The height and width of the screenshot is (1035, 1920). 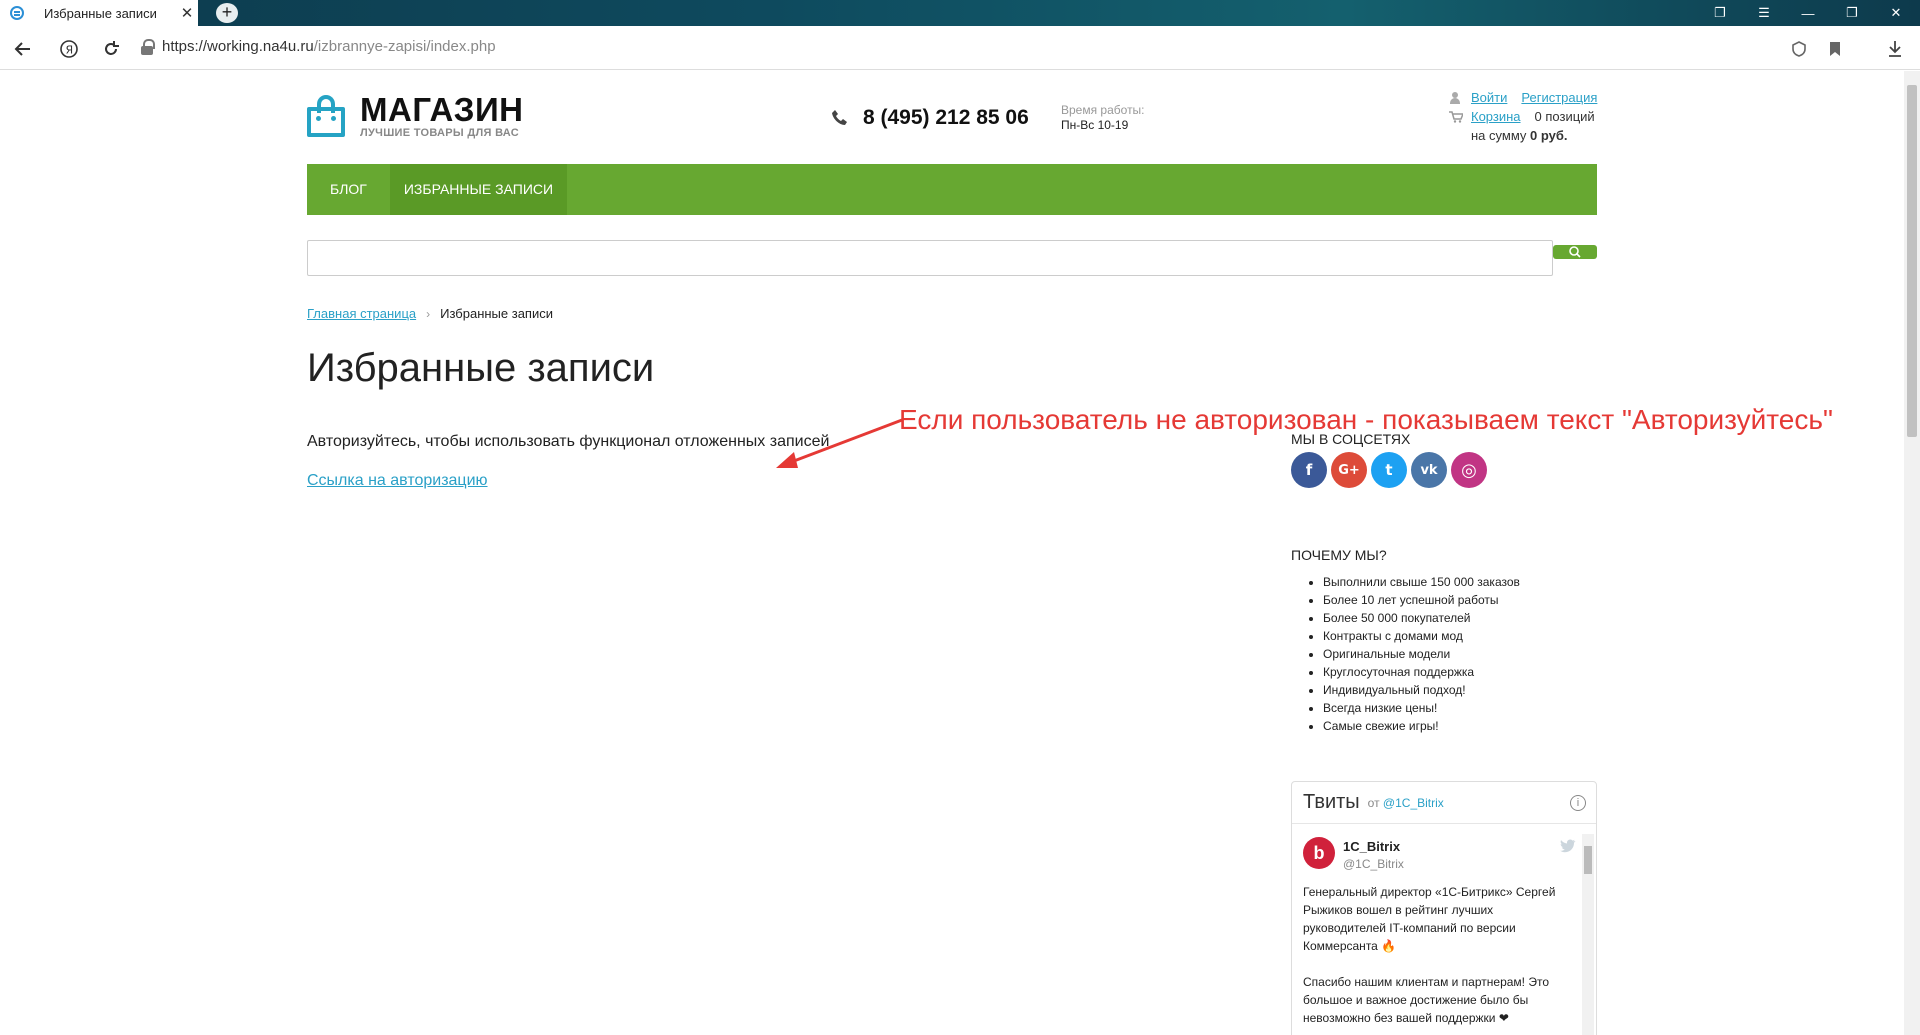 What do you see at coordinates (326, 116) in the screenshot?
I see `shopping-bag-icon` at bounding box center [326, 116].